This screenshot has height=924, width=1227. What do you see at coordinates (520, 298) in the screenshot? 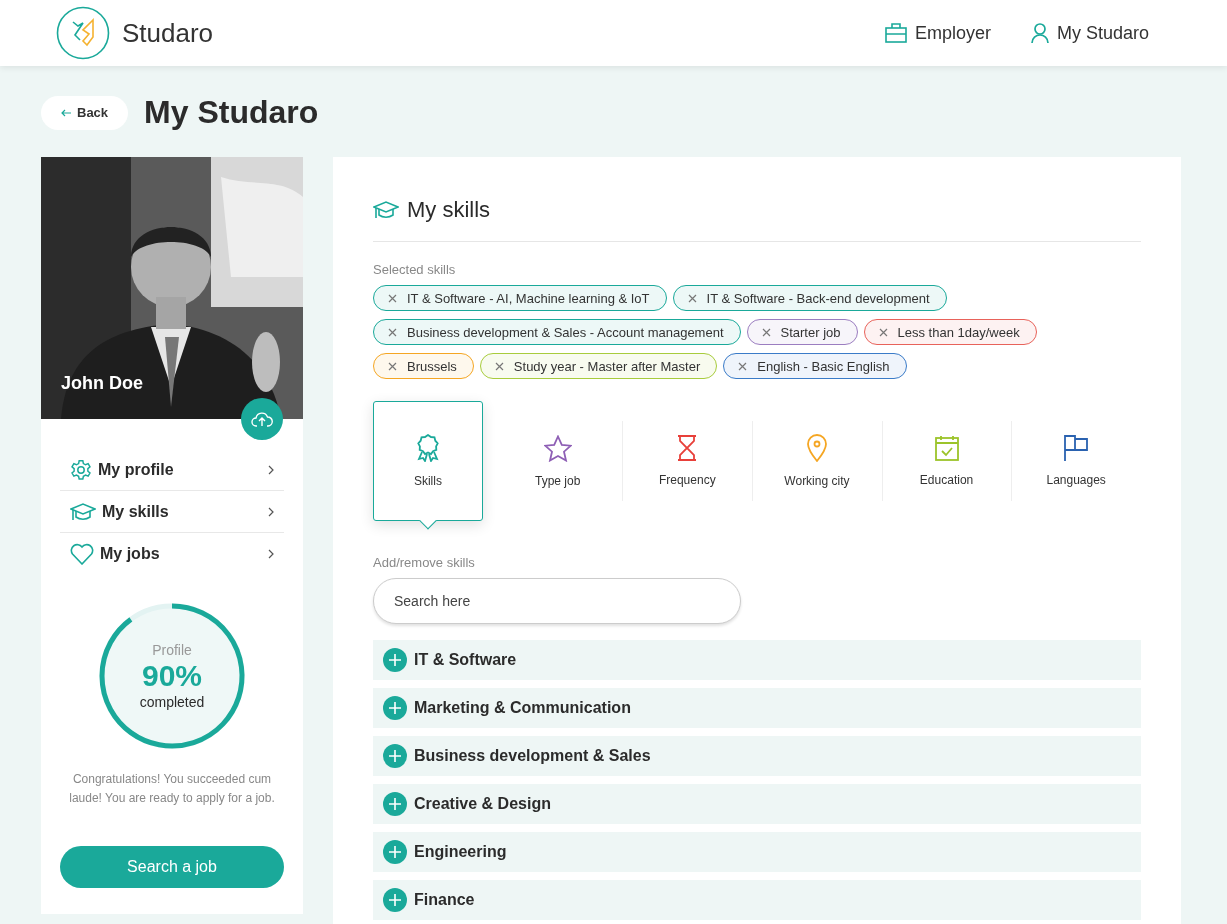
I see `skill-tag: IT & Software - AI, Machine learning & IoT` at bounding box center [520, 298].